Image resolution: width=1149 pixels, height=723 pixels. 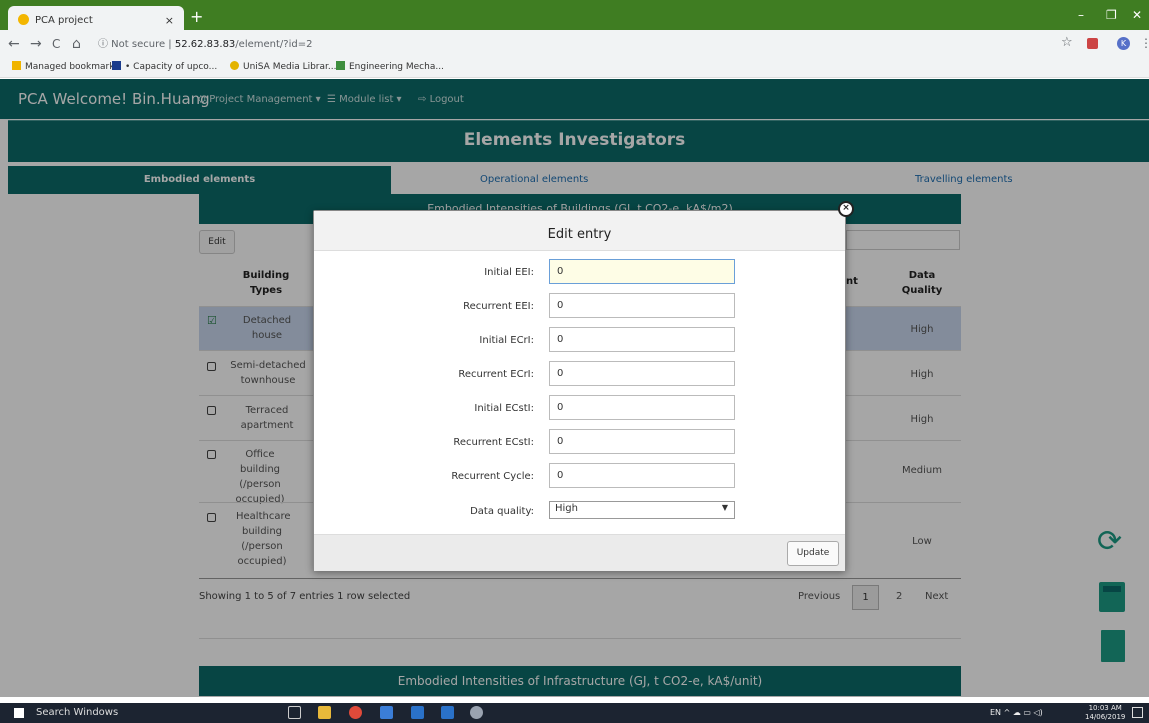 What do you see at coordinates (566, 508) in the screenshot?
I see `select-value: High` at bounding box center [566, 508].